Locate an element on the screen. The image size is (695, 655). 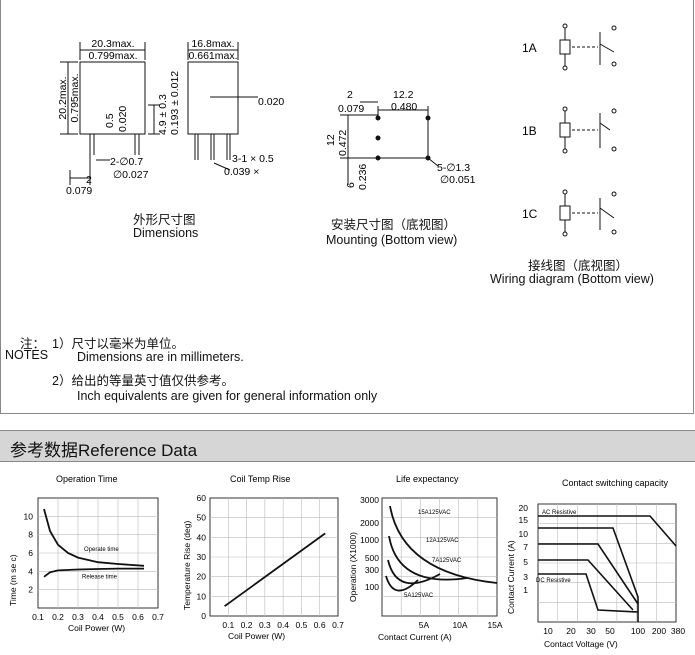
op-time-x-tick: 0.7 is located at coordinates (158, 617).